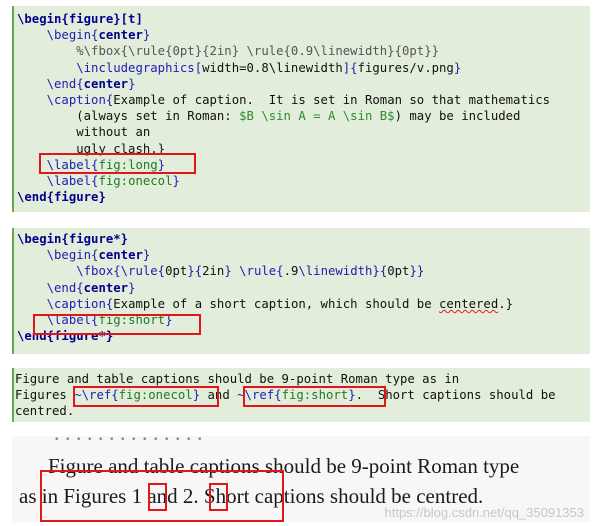 The image size is (600, 526). I want to click on cmd-linewidth: \linewidth, so click(335, 271).